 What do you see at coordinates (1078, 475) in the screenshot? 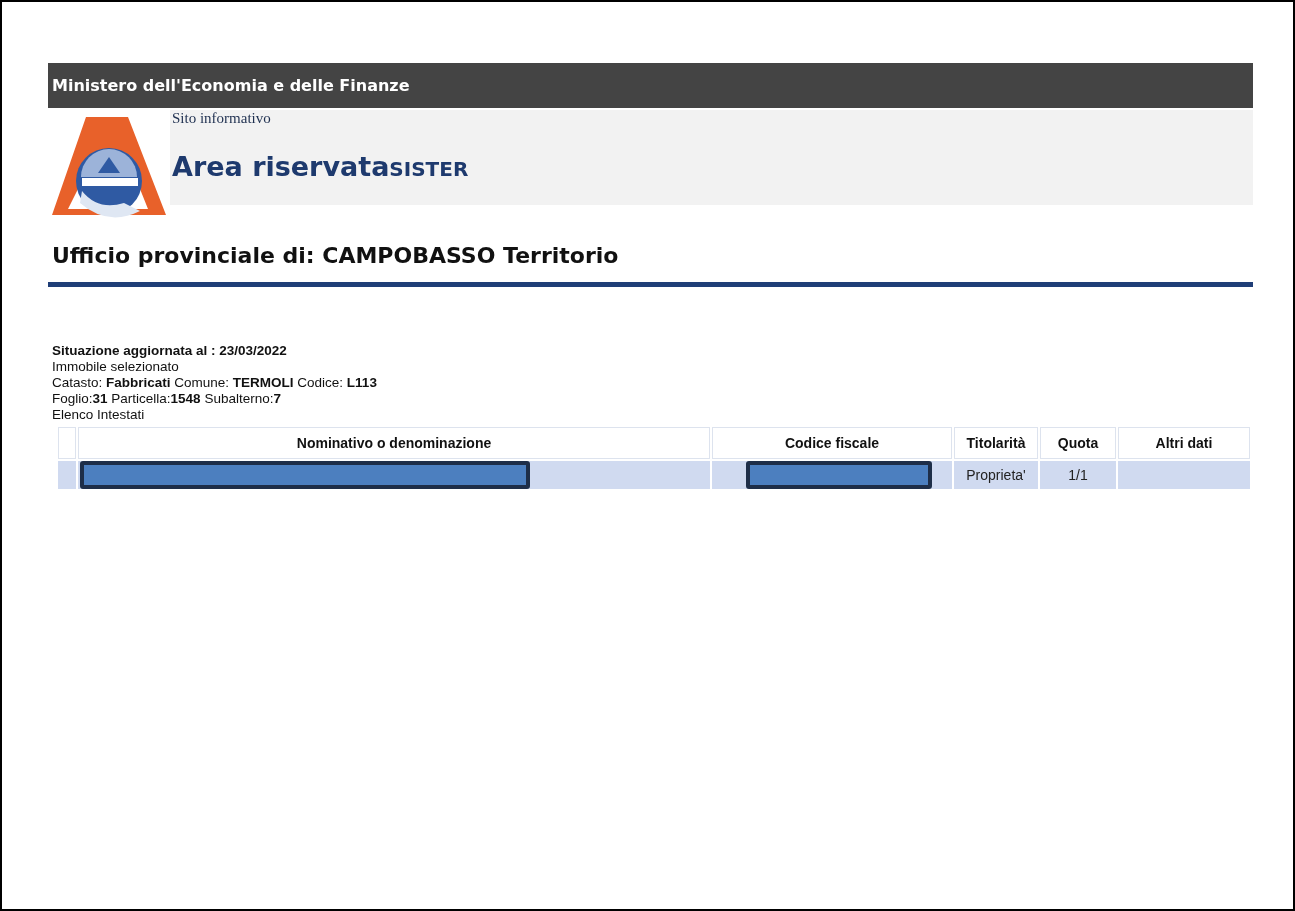
I see `table-cell: 1/1` at bounding box center [1078, 475].